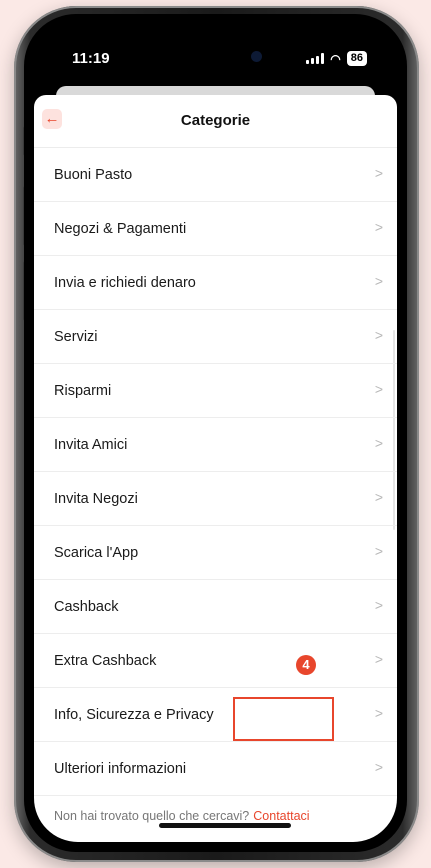 The image size is (431, 868). Describe the element at coordinates (215, 769) in the screenshot. I see `category-item-ulteriori-informazioni: Ulteriori informazioni >` at that location.